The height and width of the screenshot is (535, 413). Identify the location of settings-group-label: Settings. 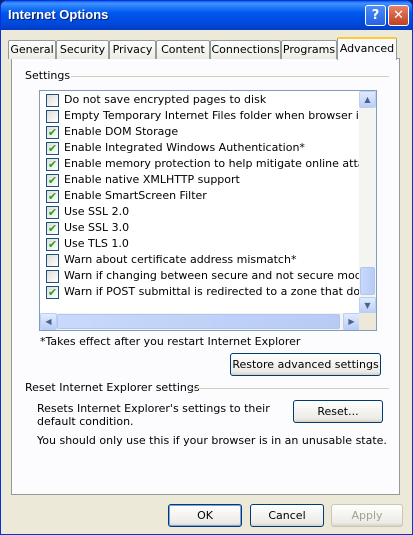
(48, 75).